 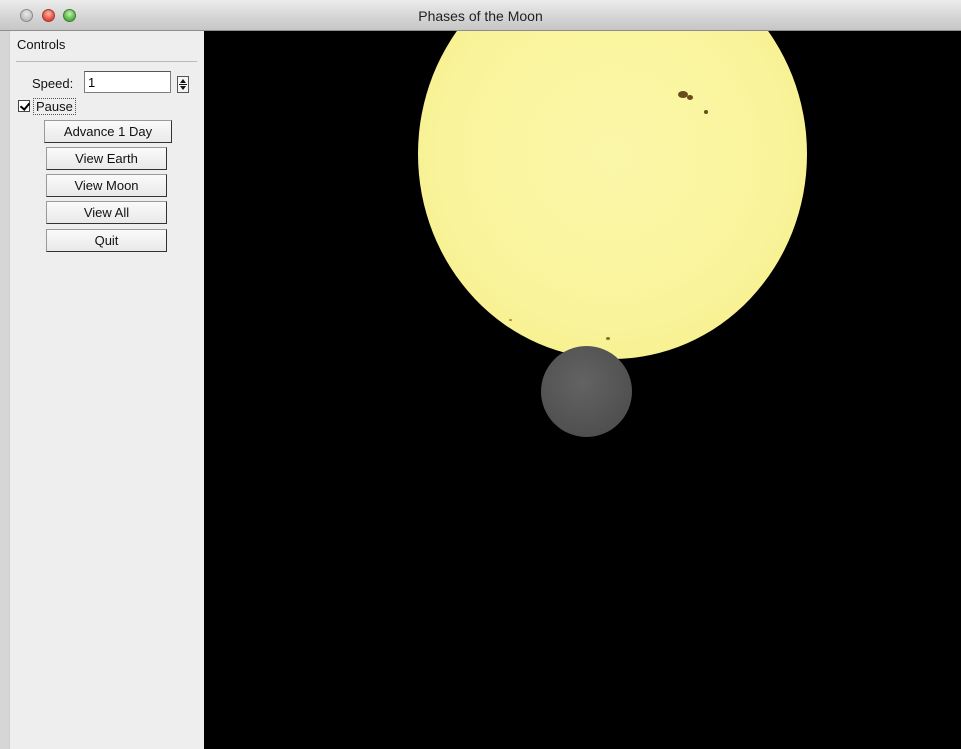 What do you see at coordinates (53, 83) in the screenshot?
I see `speed-label: Speed:` at bounding box center [53, 83].